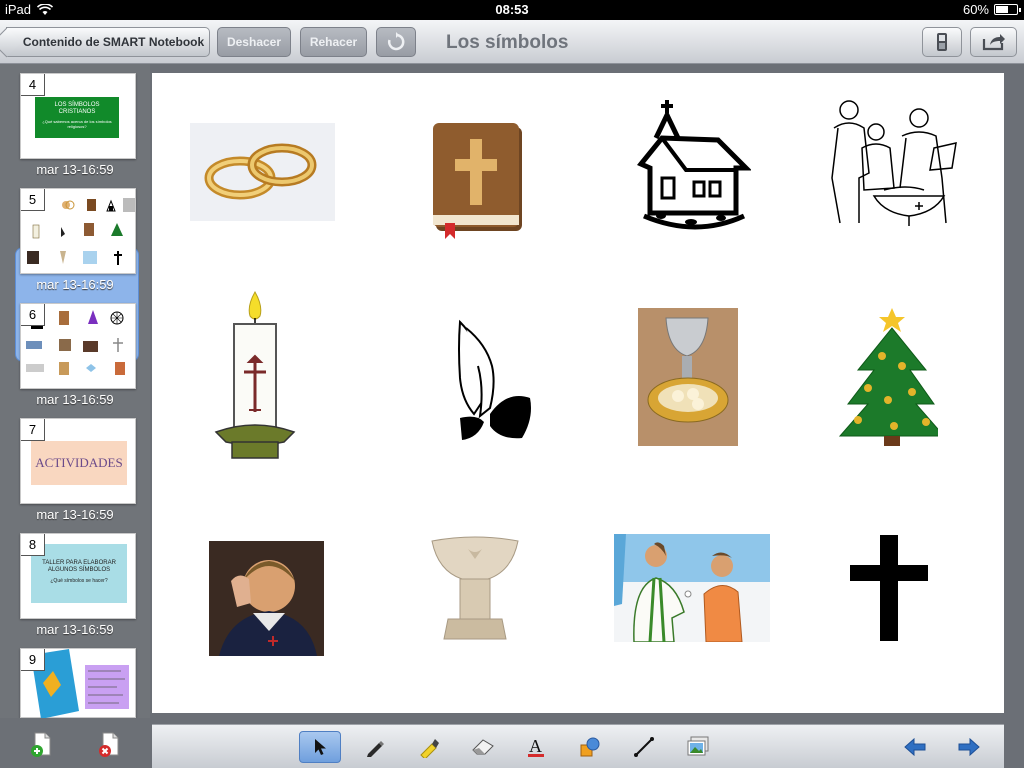  I want to click on eraser-tool, so click(483, 747).